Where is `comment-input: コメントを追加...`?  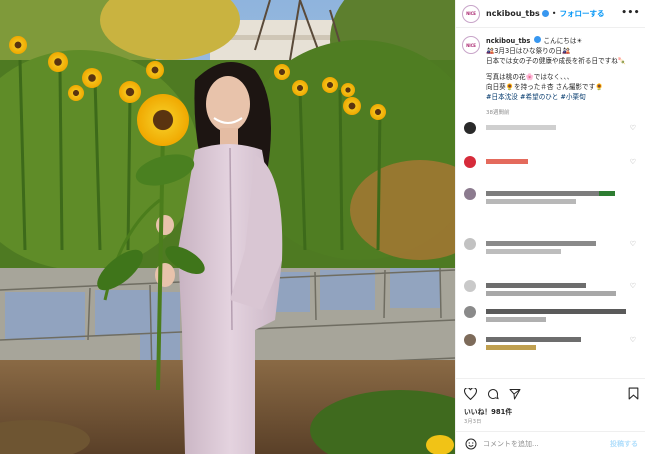 comment-input: コメントを追加... is located at coordinates (543, 444).